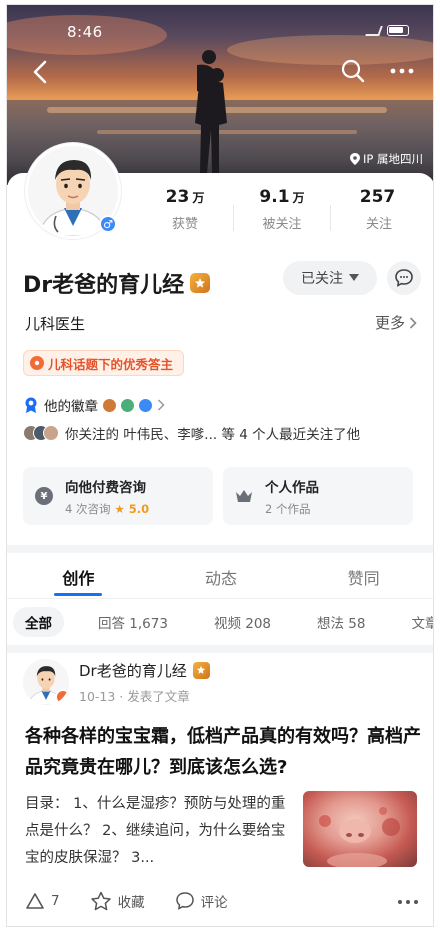 This screenshot has width=440, height=931. I want to click on followed-button: 已关注, so click(330, 278).